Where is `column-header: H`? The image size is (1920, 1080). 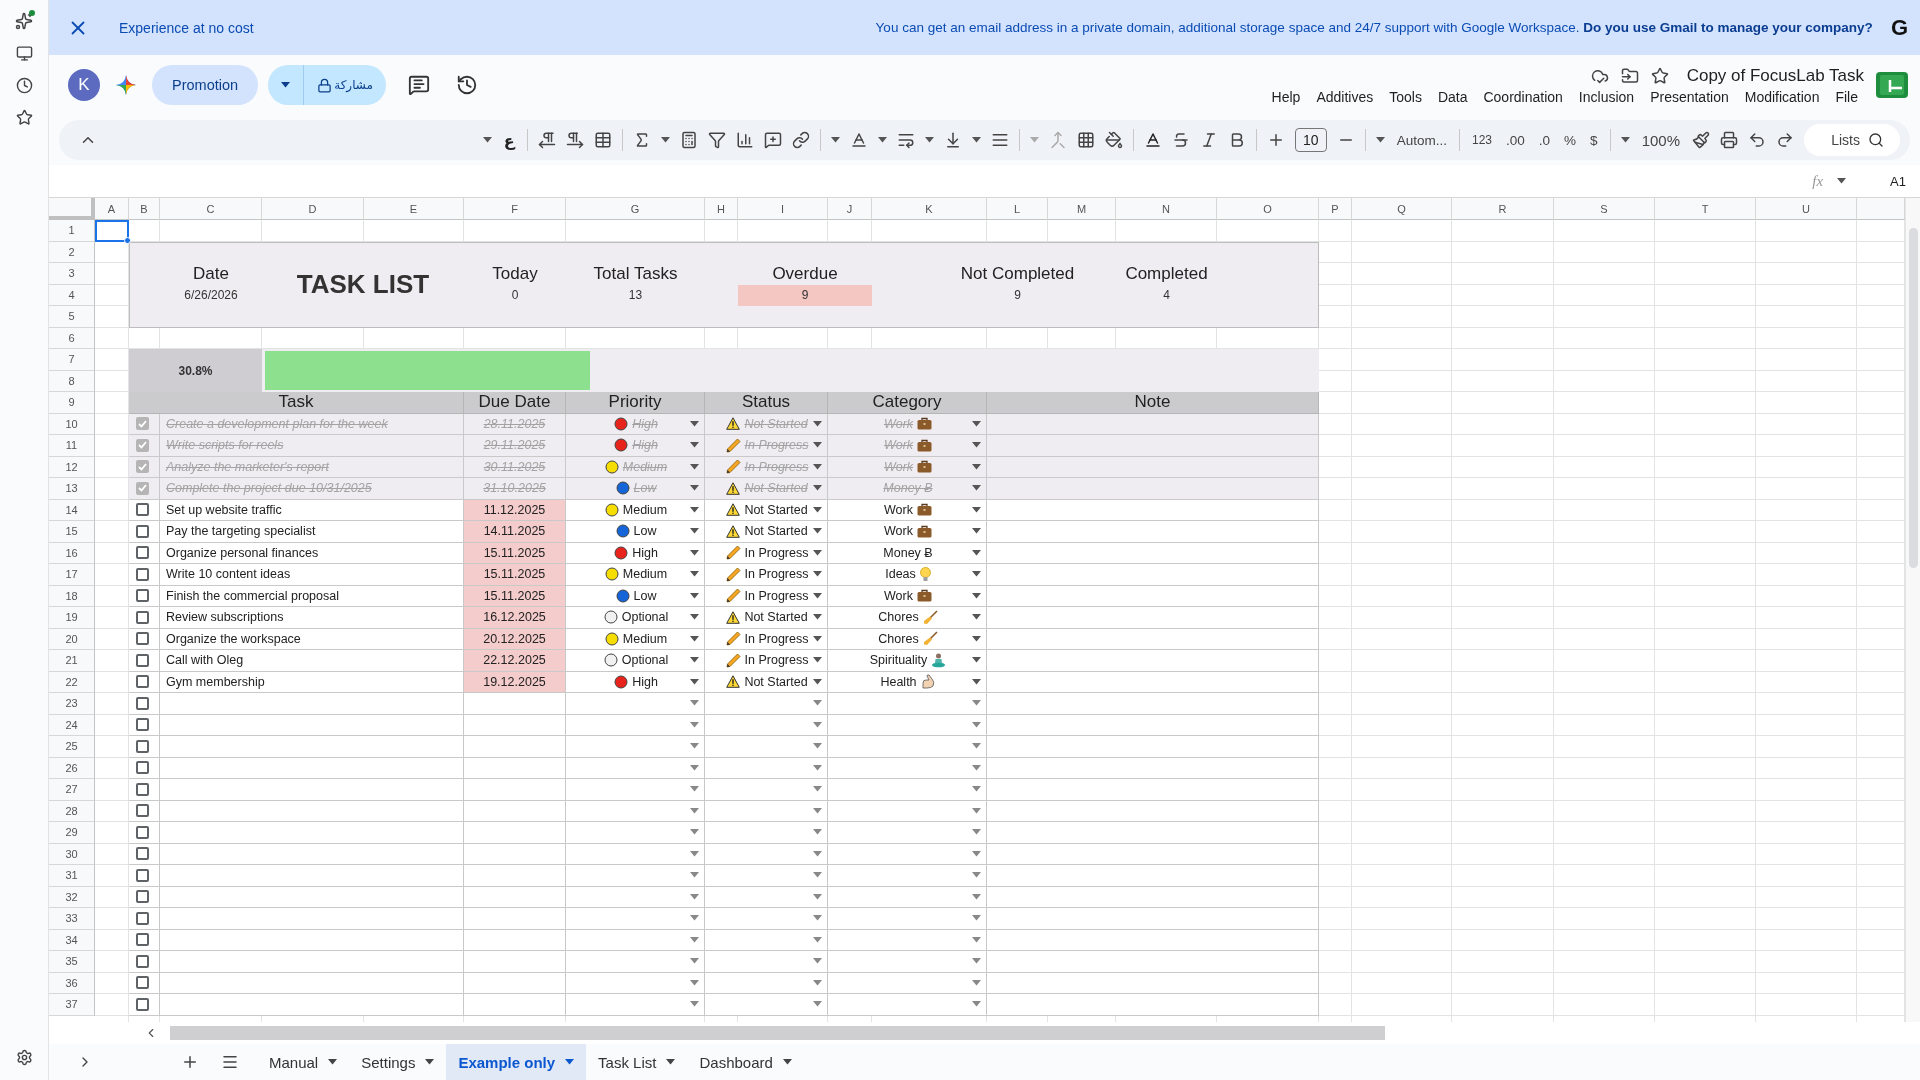 column-header: H is located at coordinates (721, 209).